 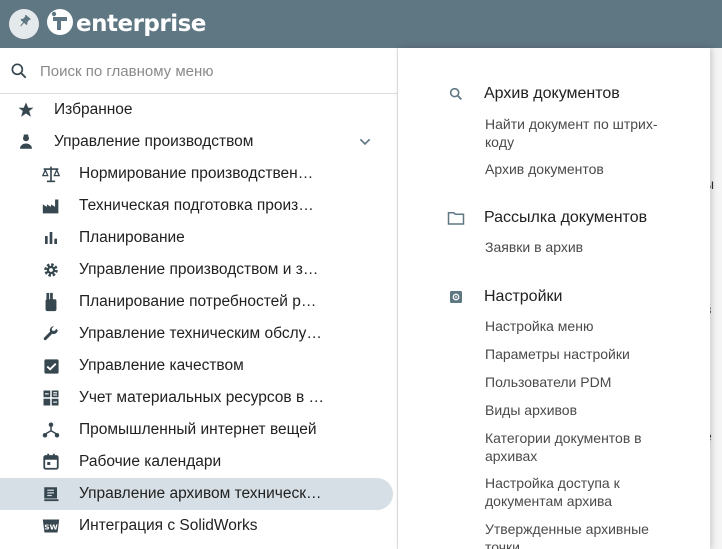 What do you see at coordinates (585, 534) in the screenshot?
I see `link-approved-archive-points: Утвержденные архивные точки` at bounding box center [585, 534].